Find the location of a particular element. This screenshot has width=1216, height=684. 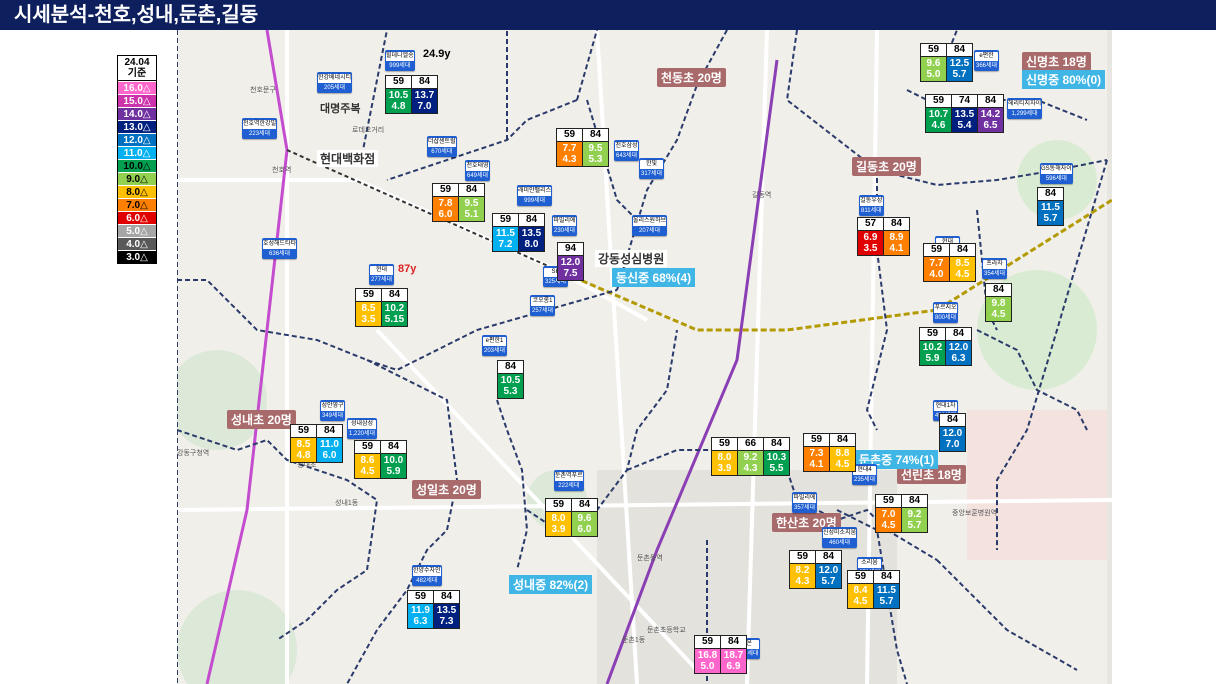

price-cell: 8.0 3.9 is located at coordinates (724, 463).